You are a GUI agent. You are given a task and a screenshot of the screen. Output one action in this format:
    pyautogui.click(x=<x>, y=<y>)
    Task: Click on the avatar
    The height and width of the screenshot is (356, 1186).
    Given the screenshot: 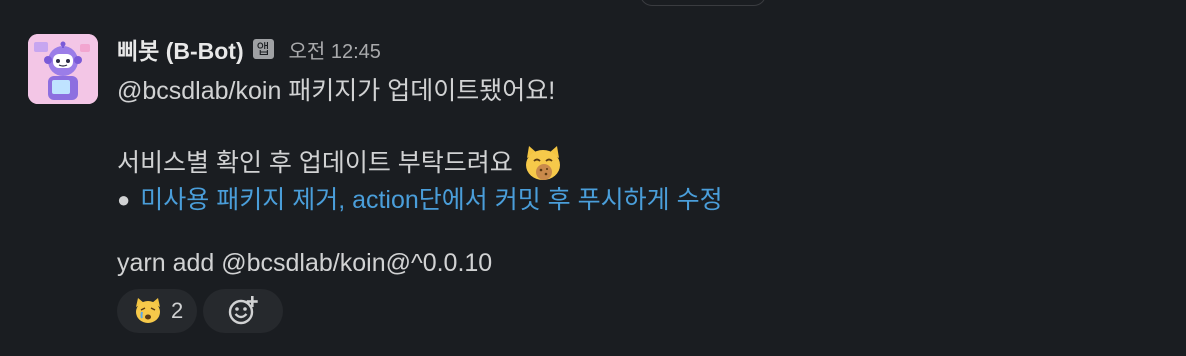 What is the action you would take?
    pyautogui.click(x=63, y=69)
    